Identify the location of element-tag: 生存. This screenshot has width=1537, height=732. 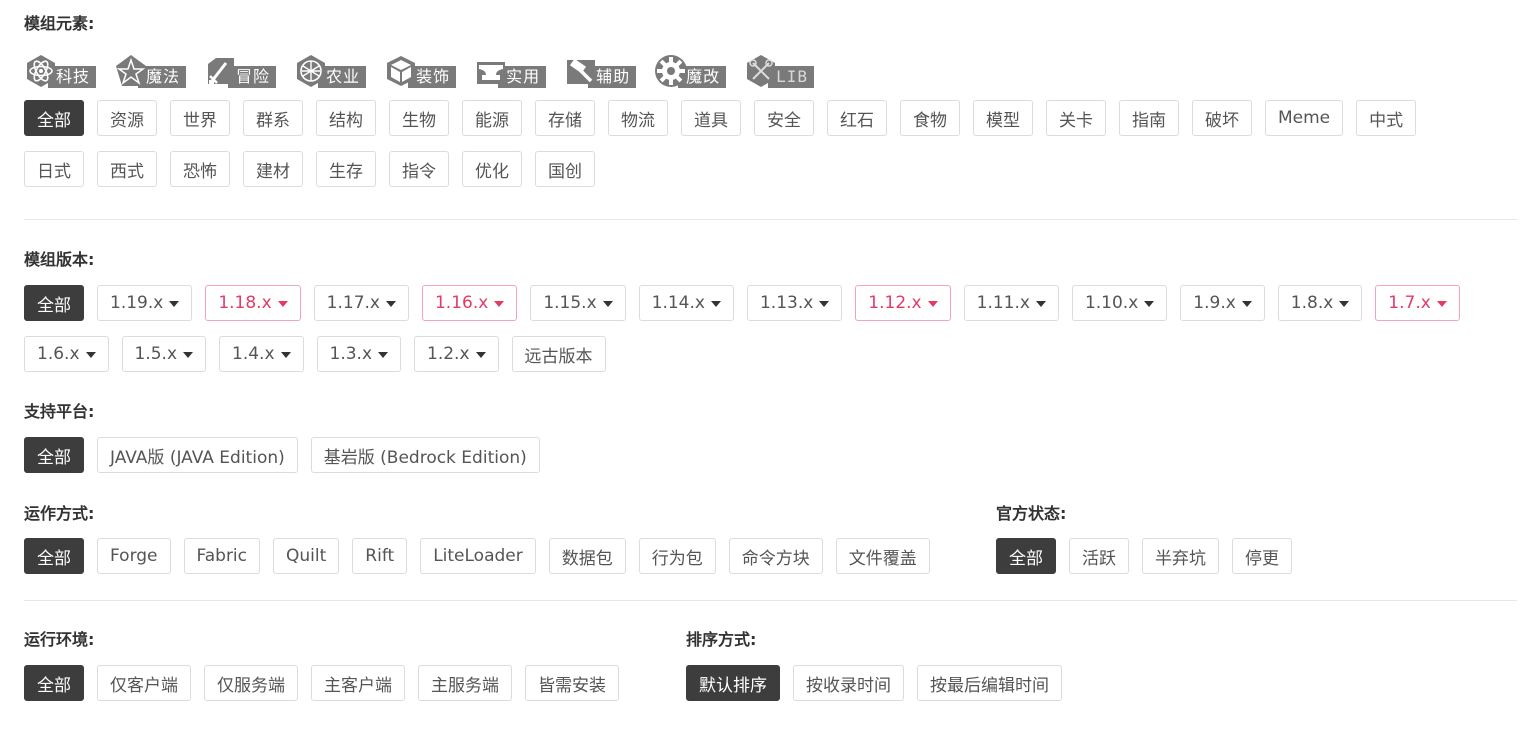
(346, 169).